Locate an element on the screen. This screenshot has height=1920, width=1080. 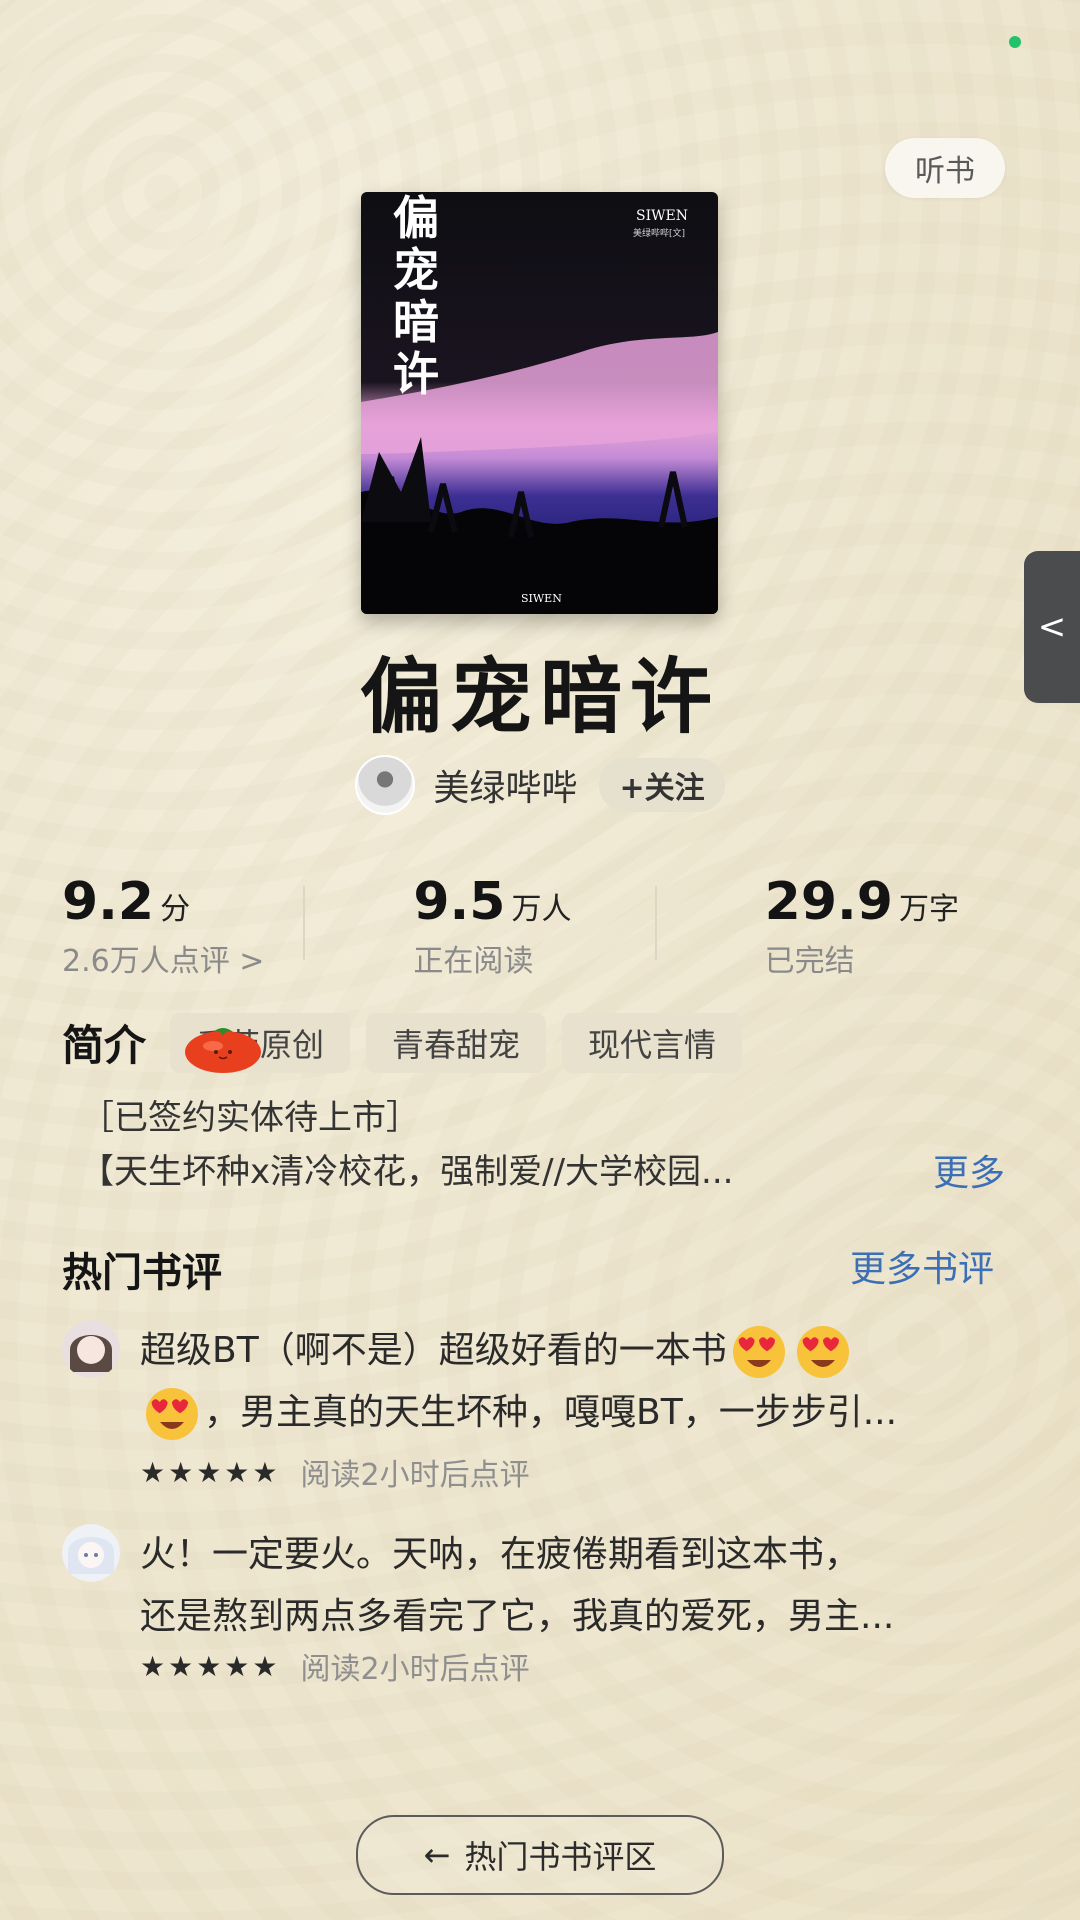
hot-reviews-title: 热门书评 is located at coordinates (142, 1273).